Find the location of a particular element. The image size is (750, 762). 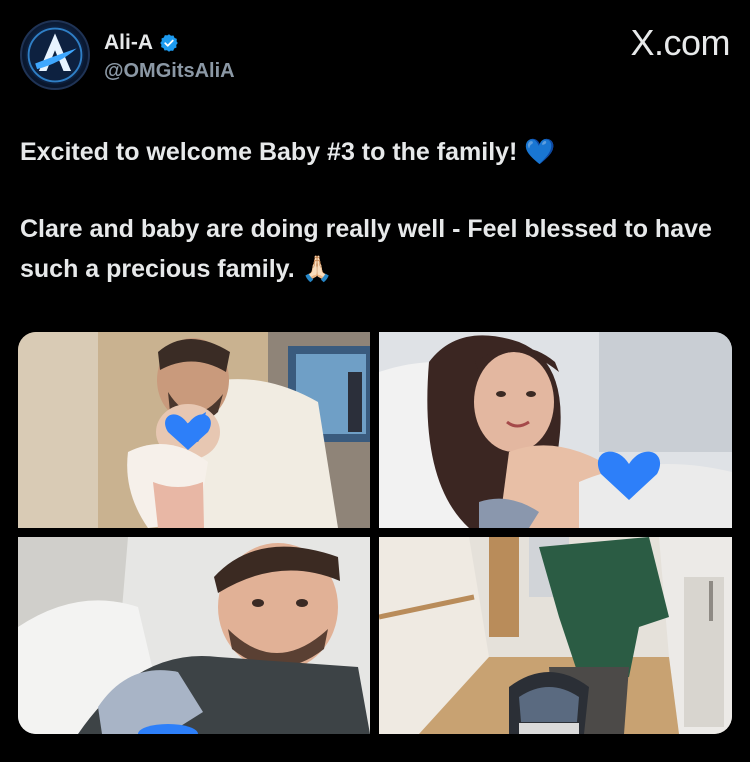

photo-father-selfie is located at coordinates (194, 635).